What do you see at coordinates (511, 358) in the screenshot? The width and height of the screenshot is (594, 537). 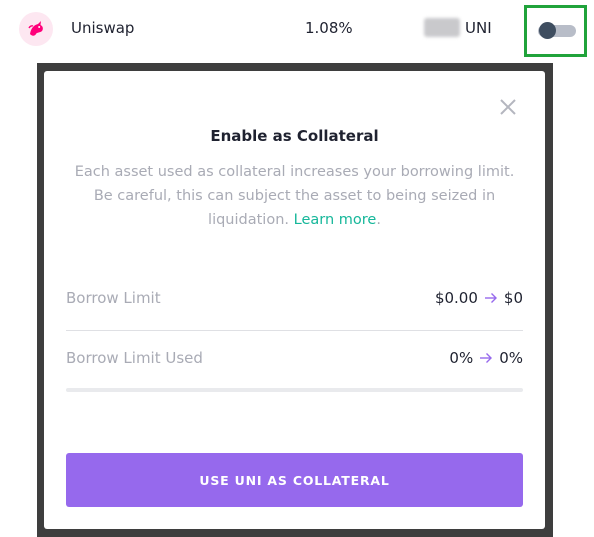 I see `borrow-limit-used-to: 0%` at bounding box center [511, 358].